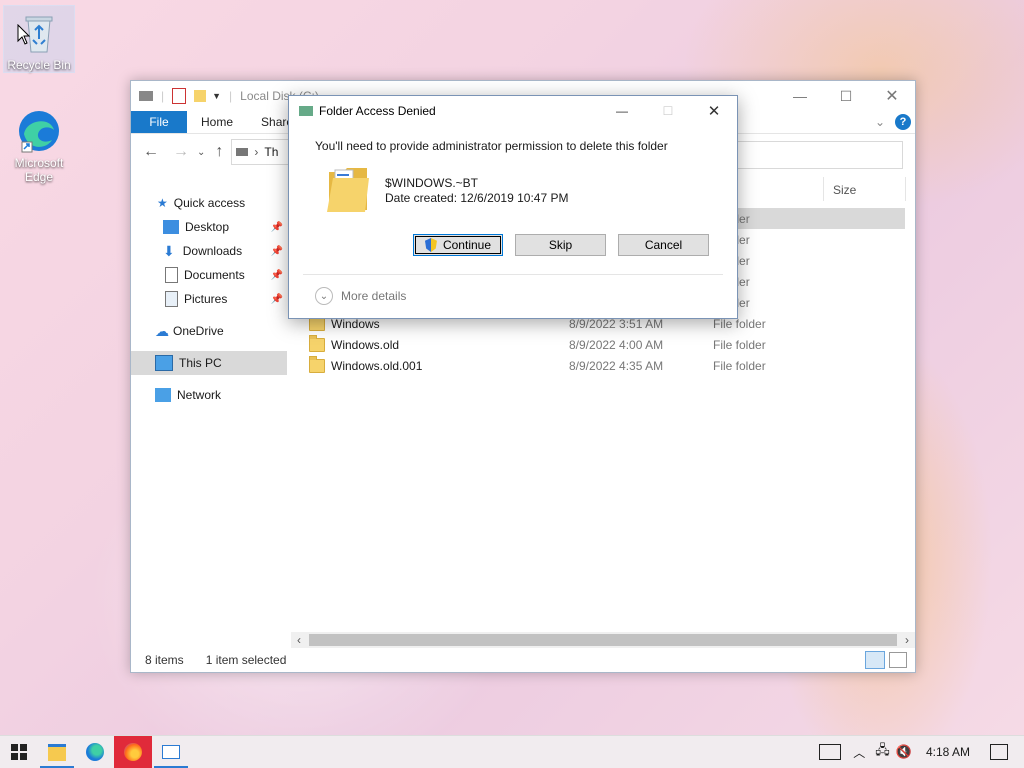  I want to click on breadcrumb-chevron-icon: ›, so click(256, 152).